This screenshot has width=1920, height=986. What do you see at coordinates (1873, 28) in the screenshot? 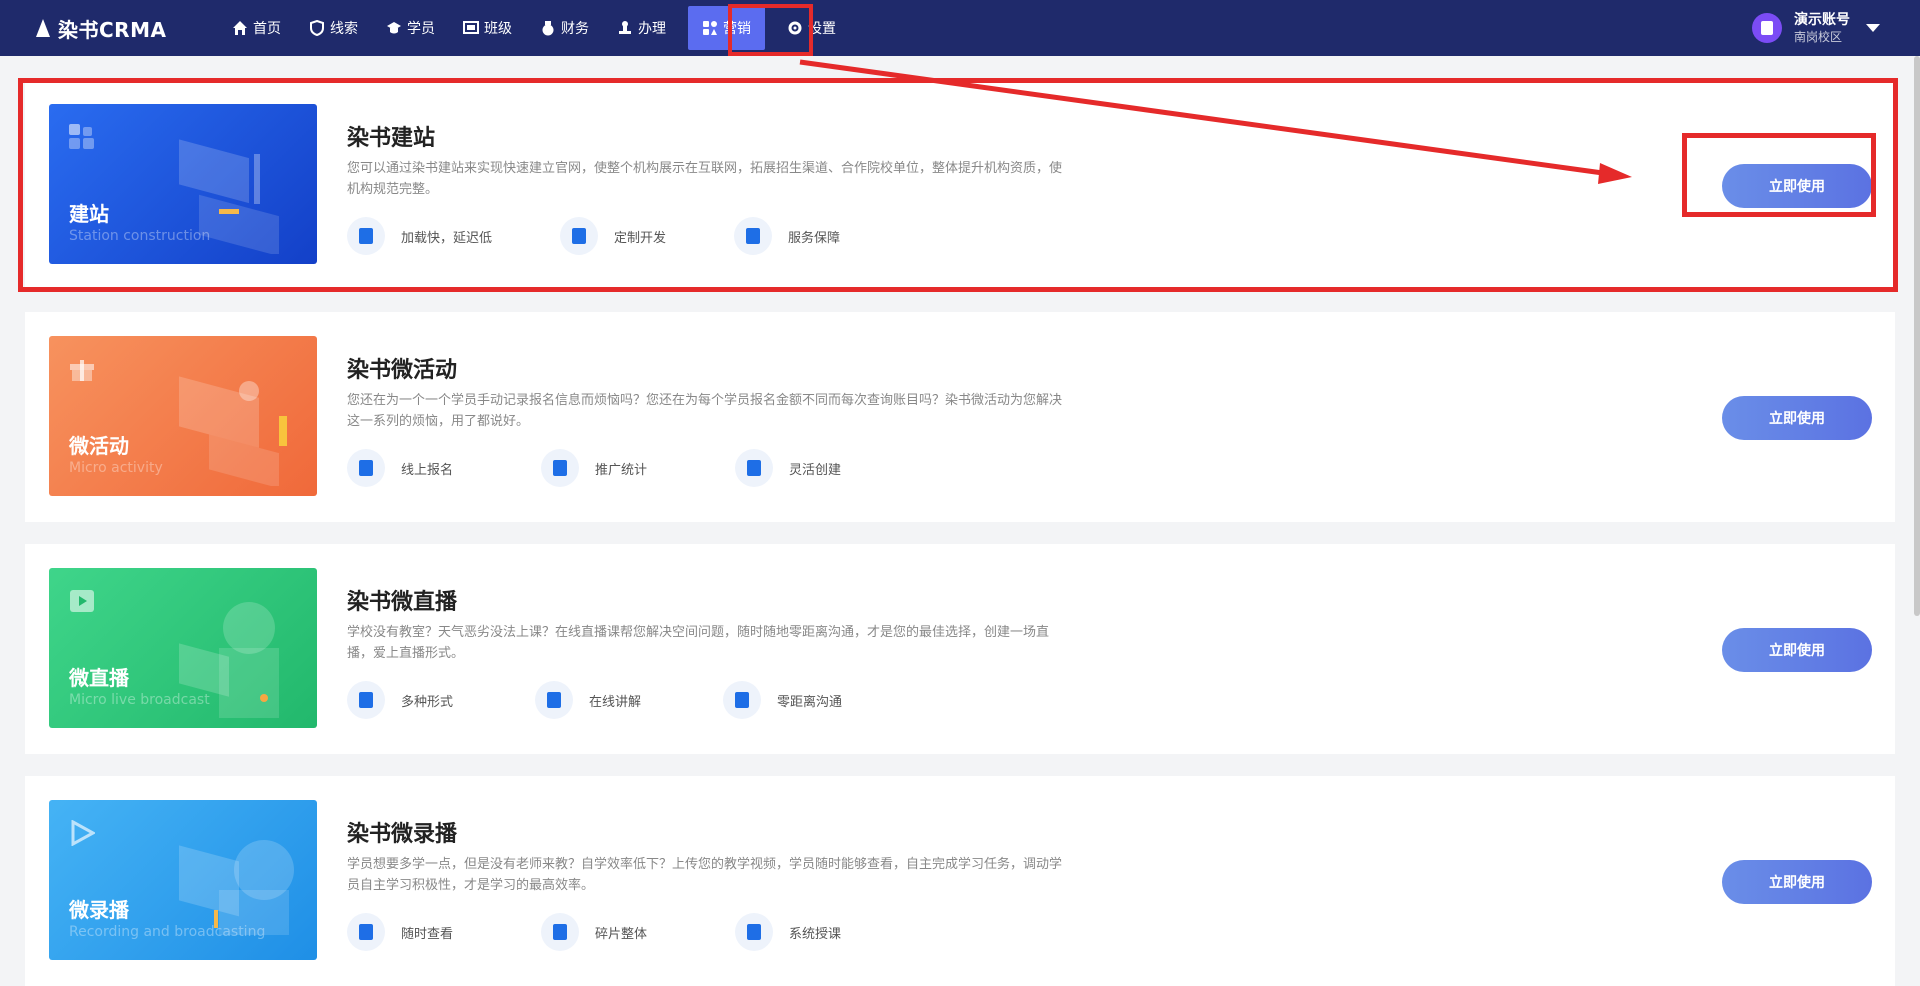
I see `chevron-down-icon` at bounding box center [1873, 28].